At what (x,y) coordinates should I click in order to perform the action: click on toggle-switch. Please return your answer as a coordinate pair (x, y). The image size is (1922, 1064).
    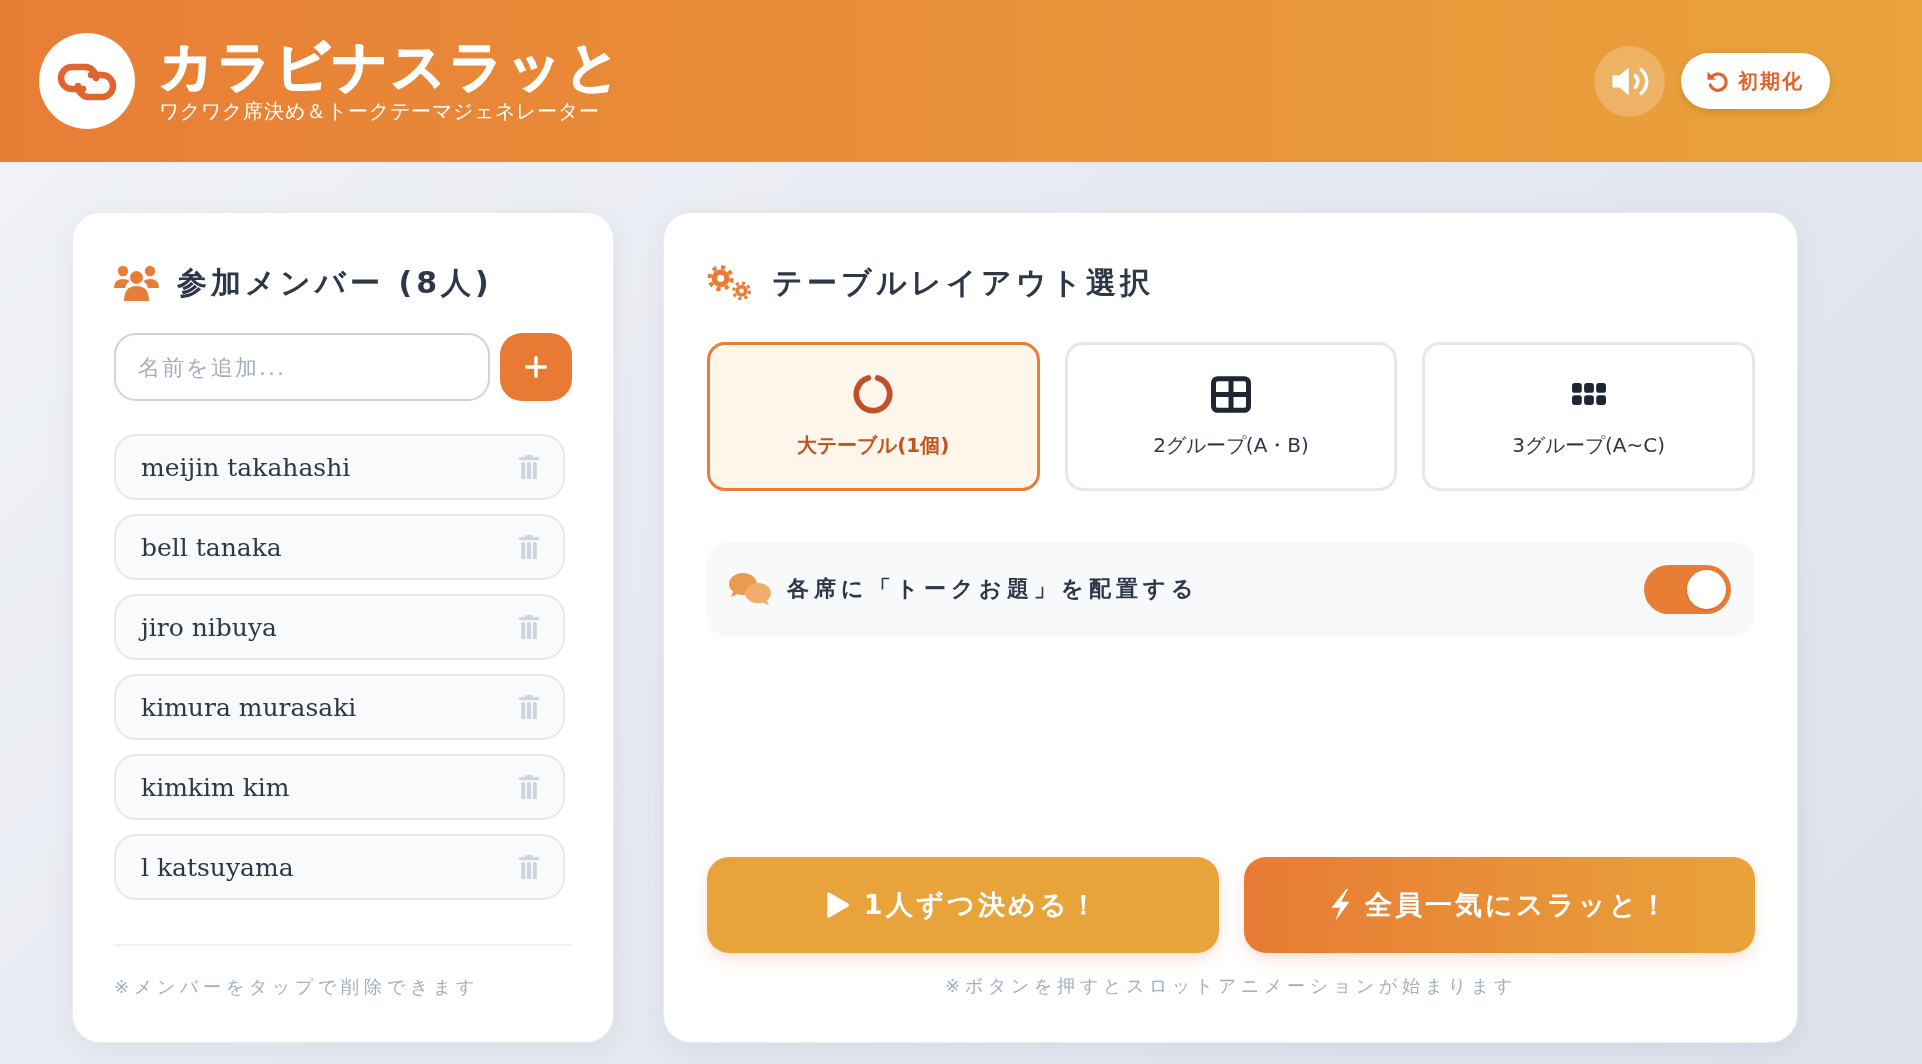
    Looking at the image, I should click on (1687, 589).